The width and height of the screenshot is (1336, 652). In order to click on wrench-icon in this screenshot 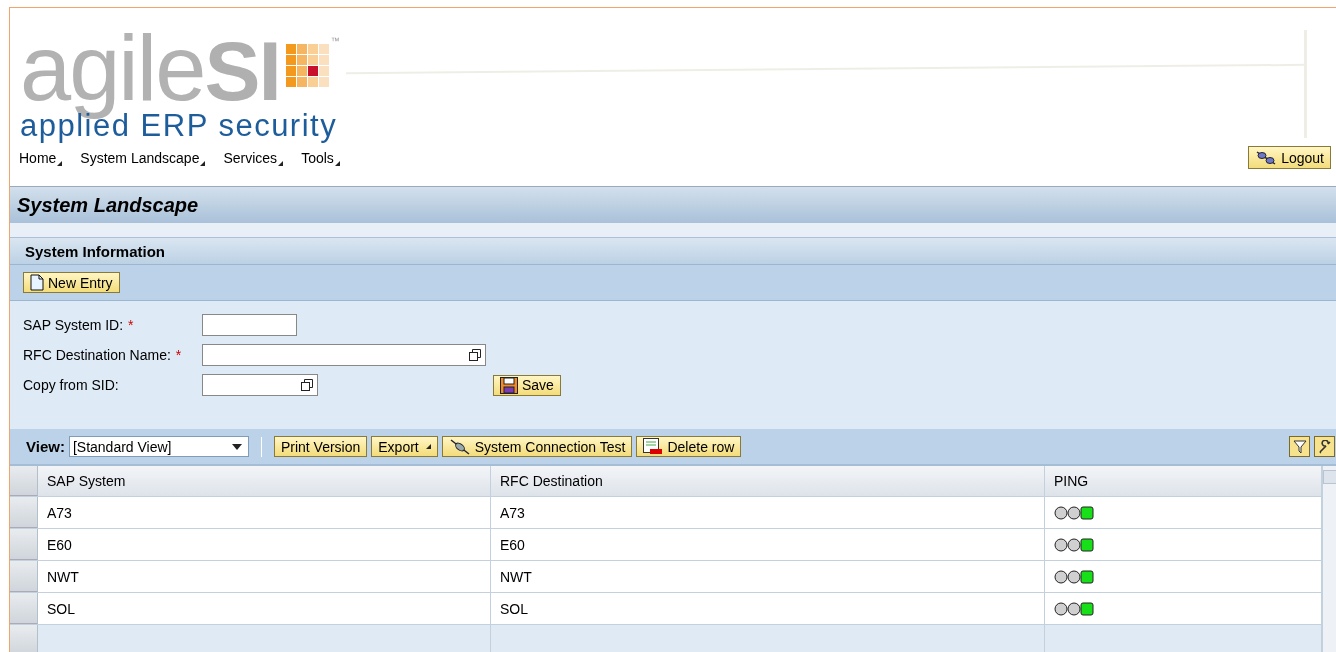, I will do `click(1324, 446)`.